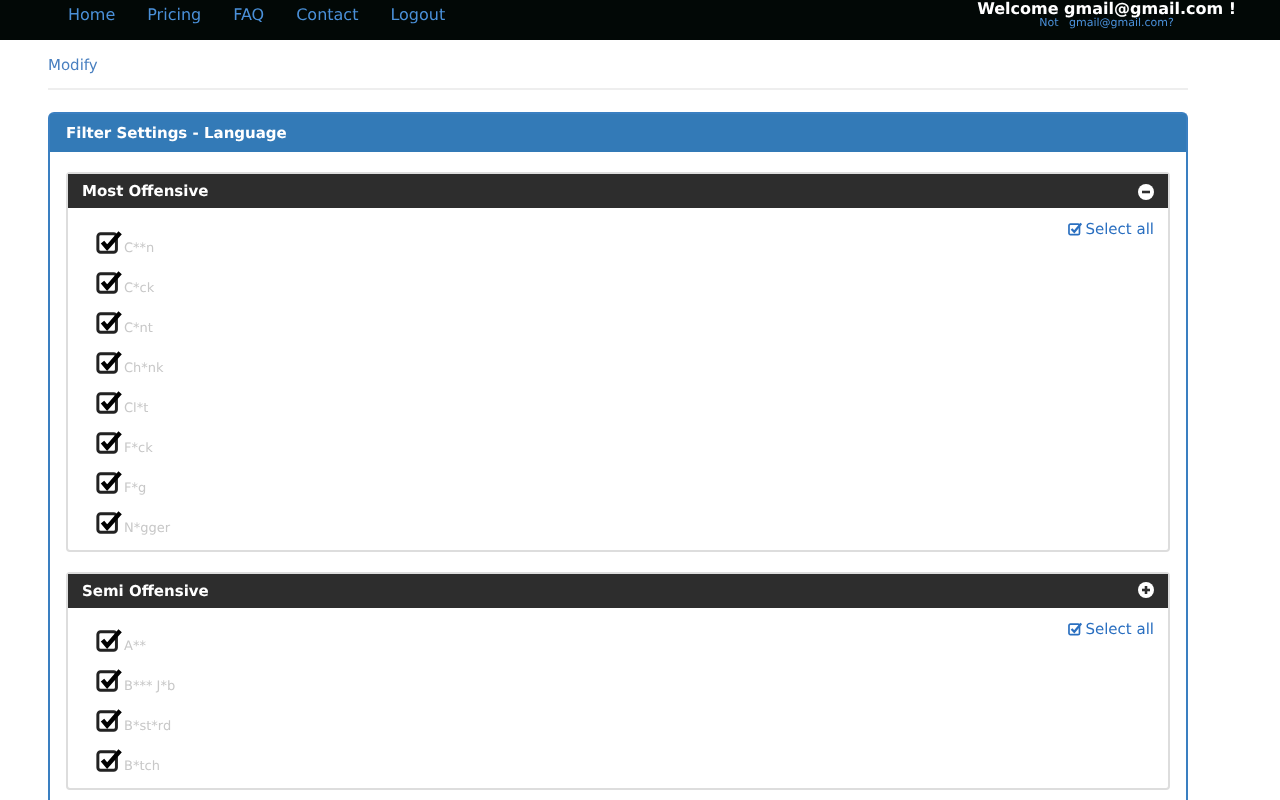 The height and width of the screenshot is (800, 1280). Describe the element at coordinates (1106, 9) in the screenshot. I see `welcome-text: Welcome gmail@gmail.com !` at that location.